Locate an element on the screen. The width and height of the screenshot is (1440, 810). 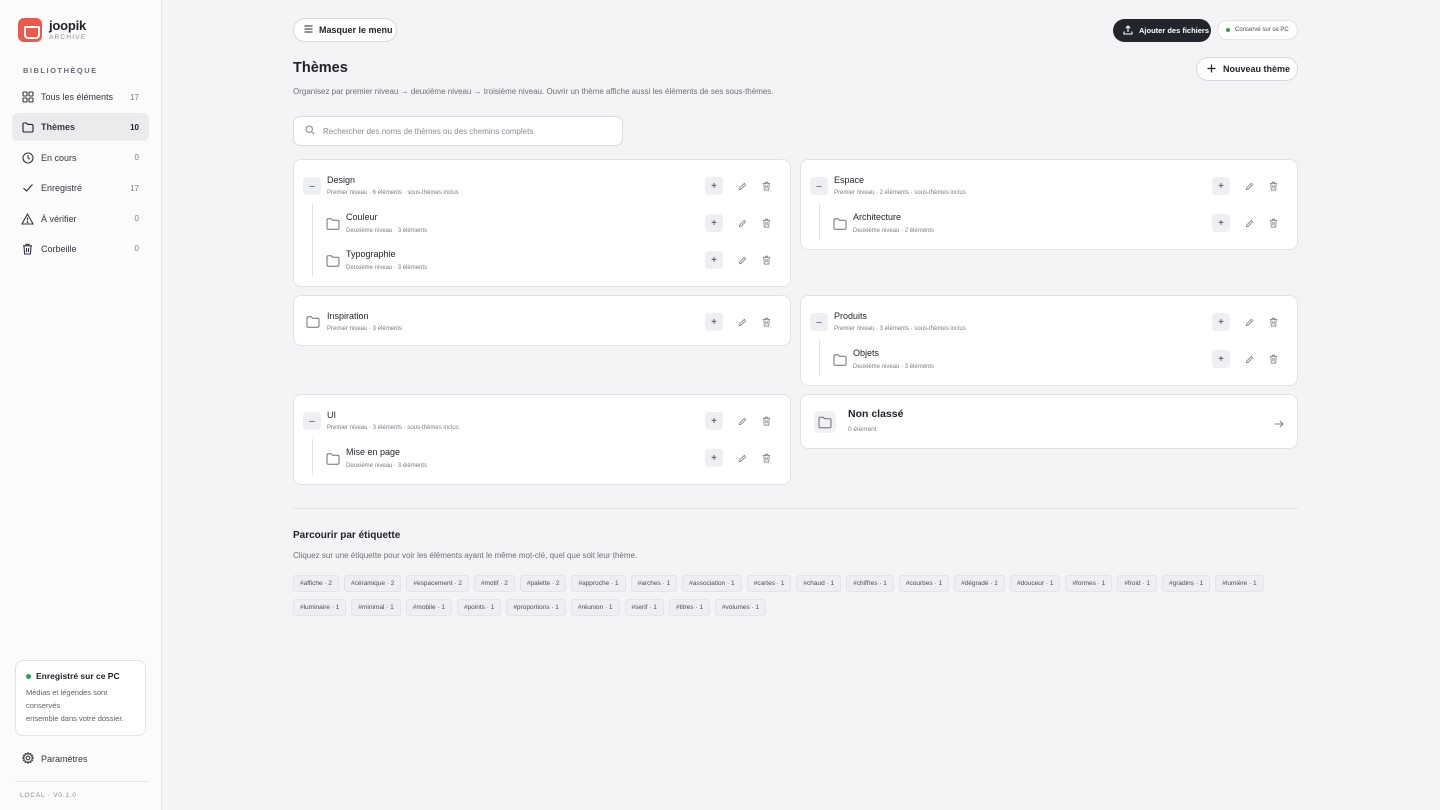
tag-chip: #proportions · 1 is located at coordinates (536, 607).